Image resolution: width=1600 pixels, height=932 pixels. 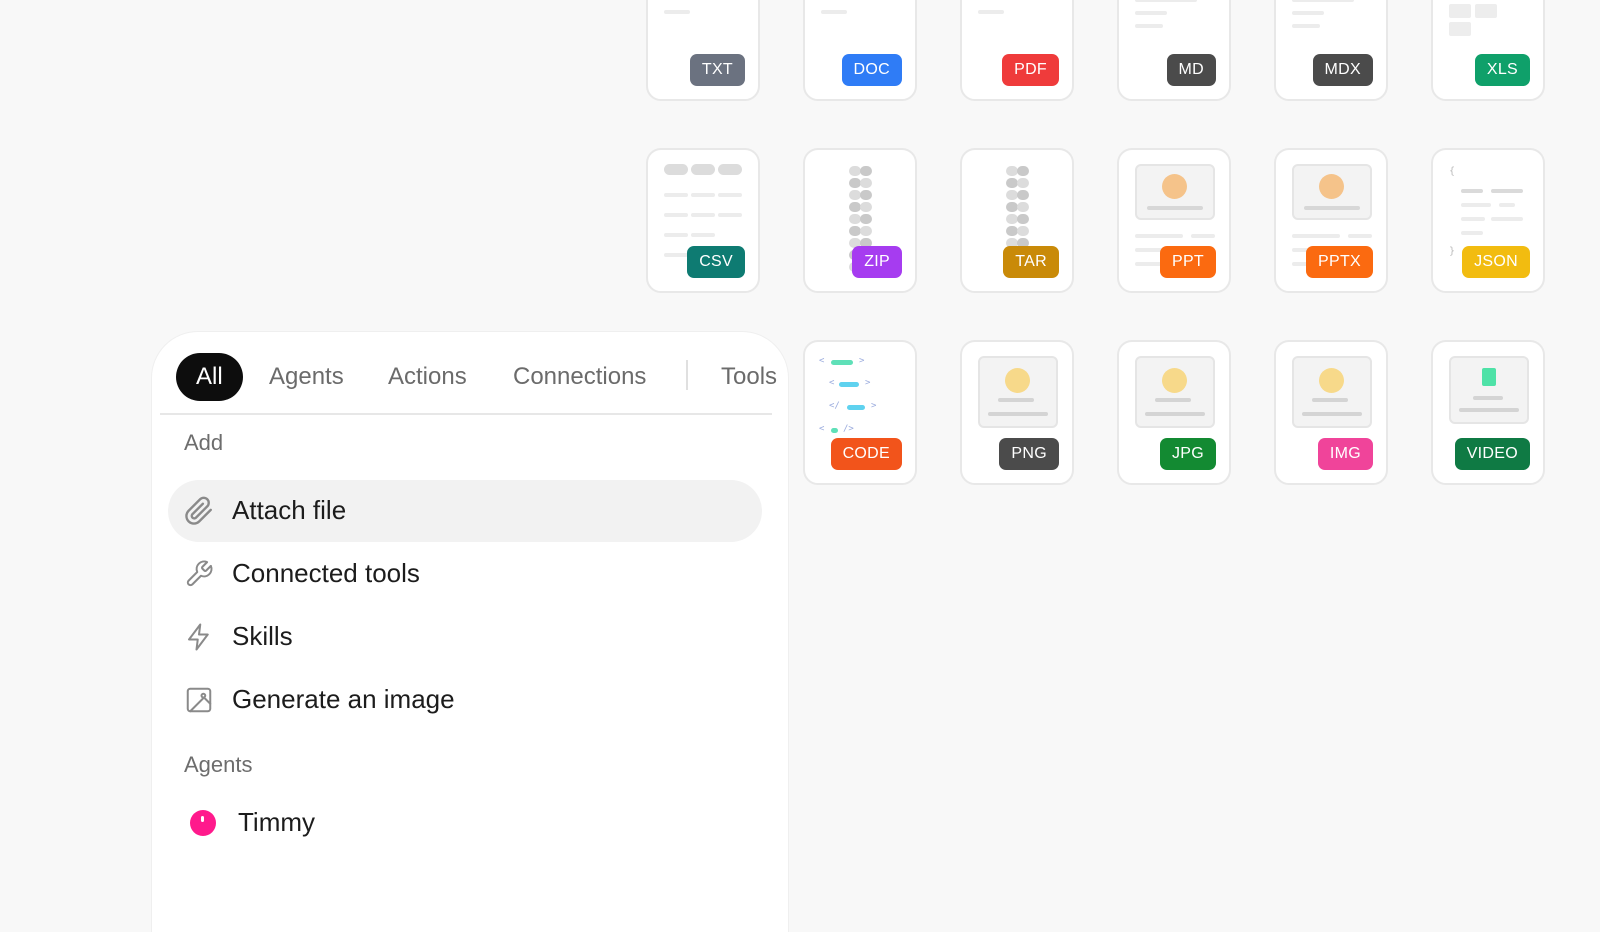 What do you see at coordinates (1174, 220) in the screenshot?
I see `file-tile-ppt: PPT` at bounding box center [1174, 220].